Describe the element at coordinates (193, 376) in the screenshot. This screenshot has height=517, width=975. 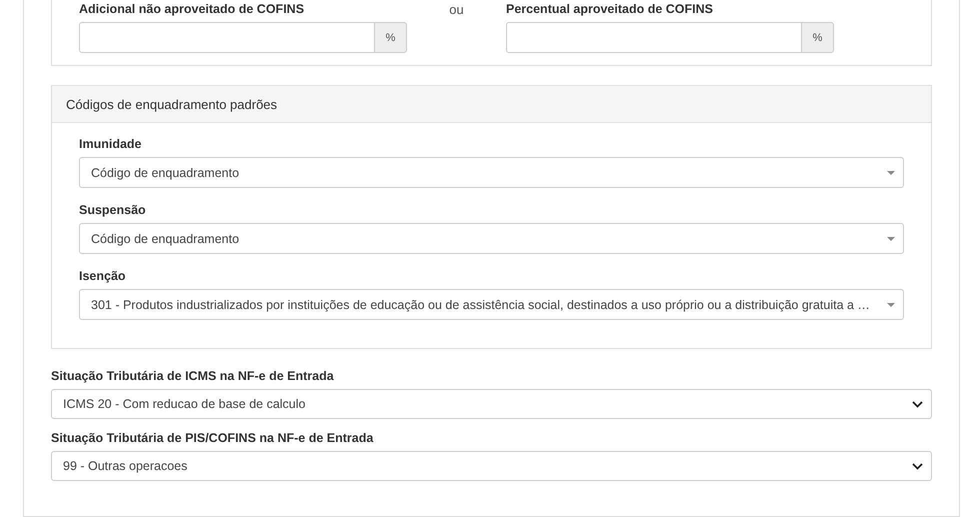
I see `field-label: Situação Tributária de ICMS na NF-e de Entrada` at that location.